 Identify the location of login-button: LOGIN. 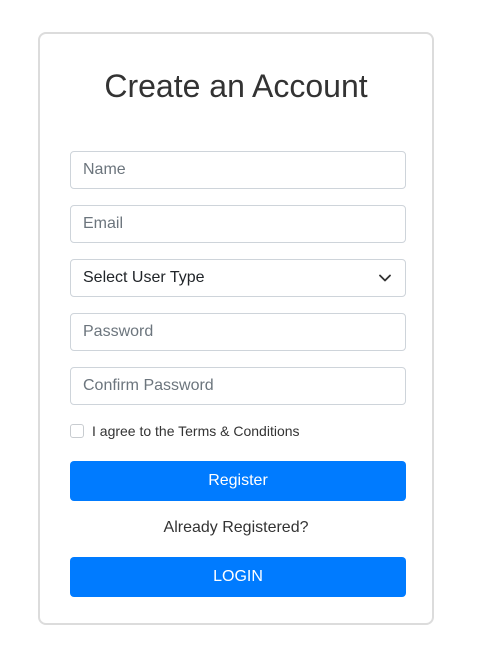
(238, 577).